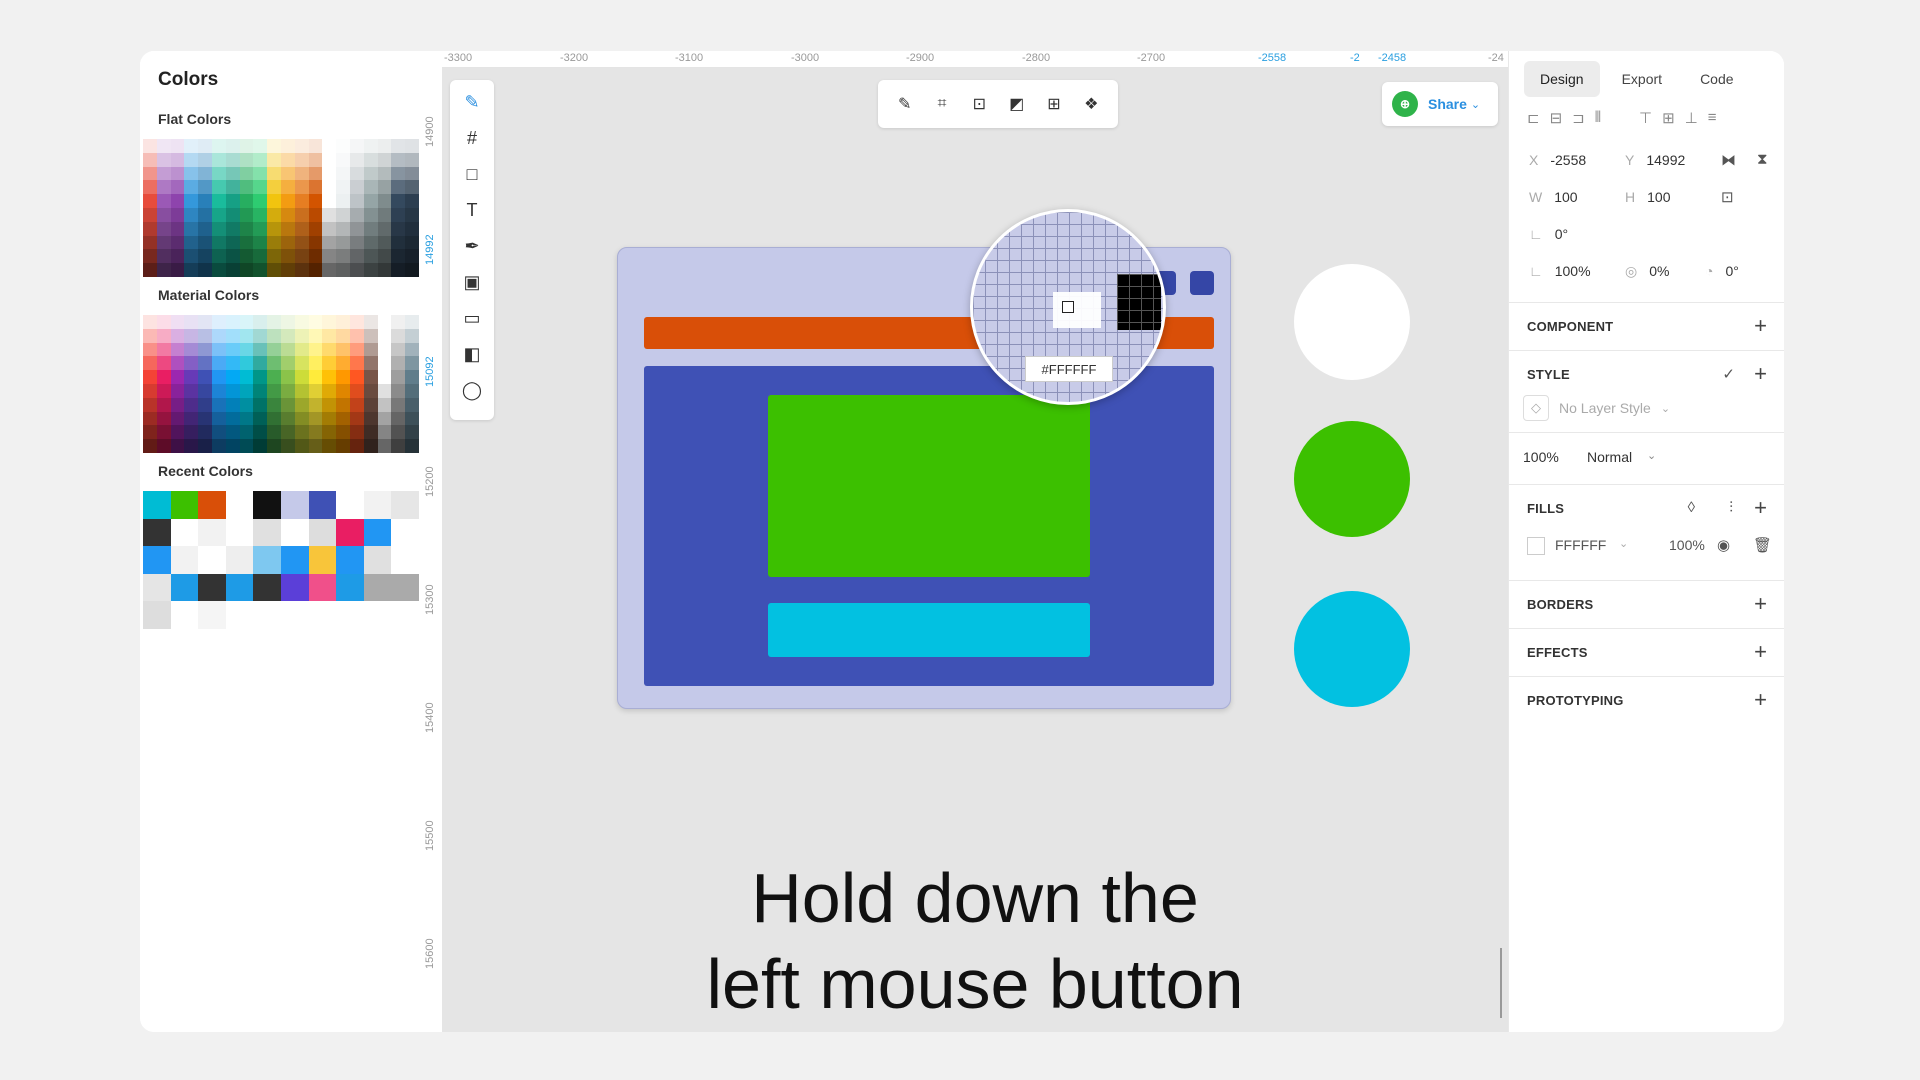  Describe the element at coordinates (1712, 118) in the screenshot. I see `distribute-v-icon: ≡` at that location.